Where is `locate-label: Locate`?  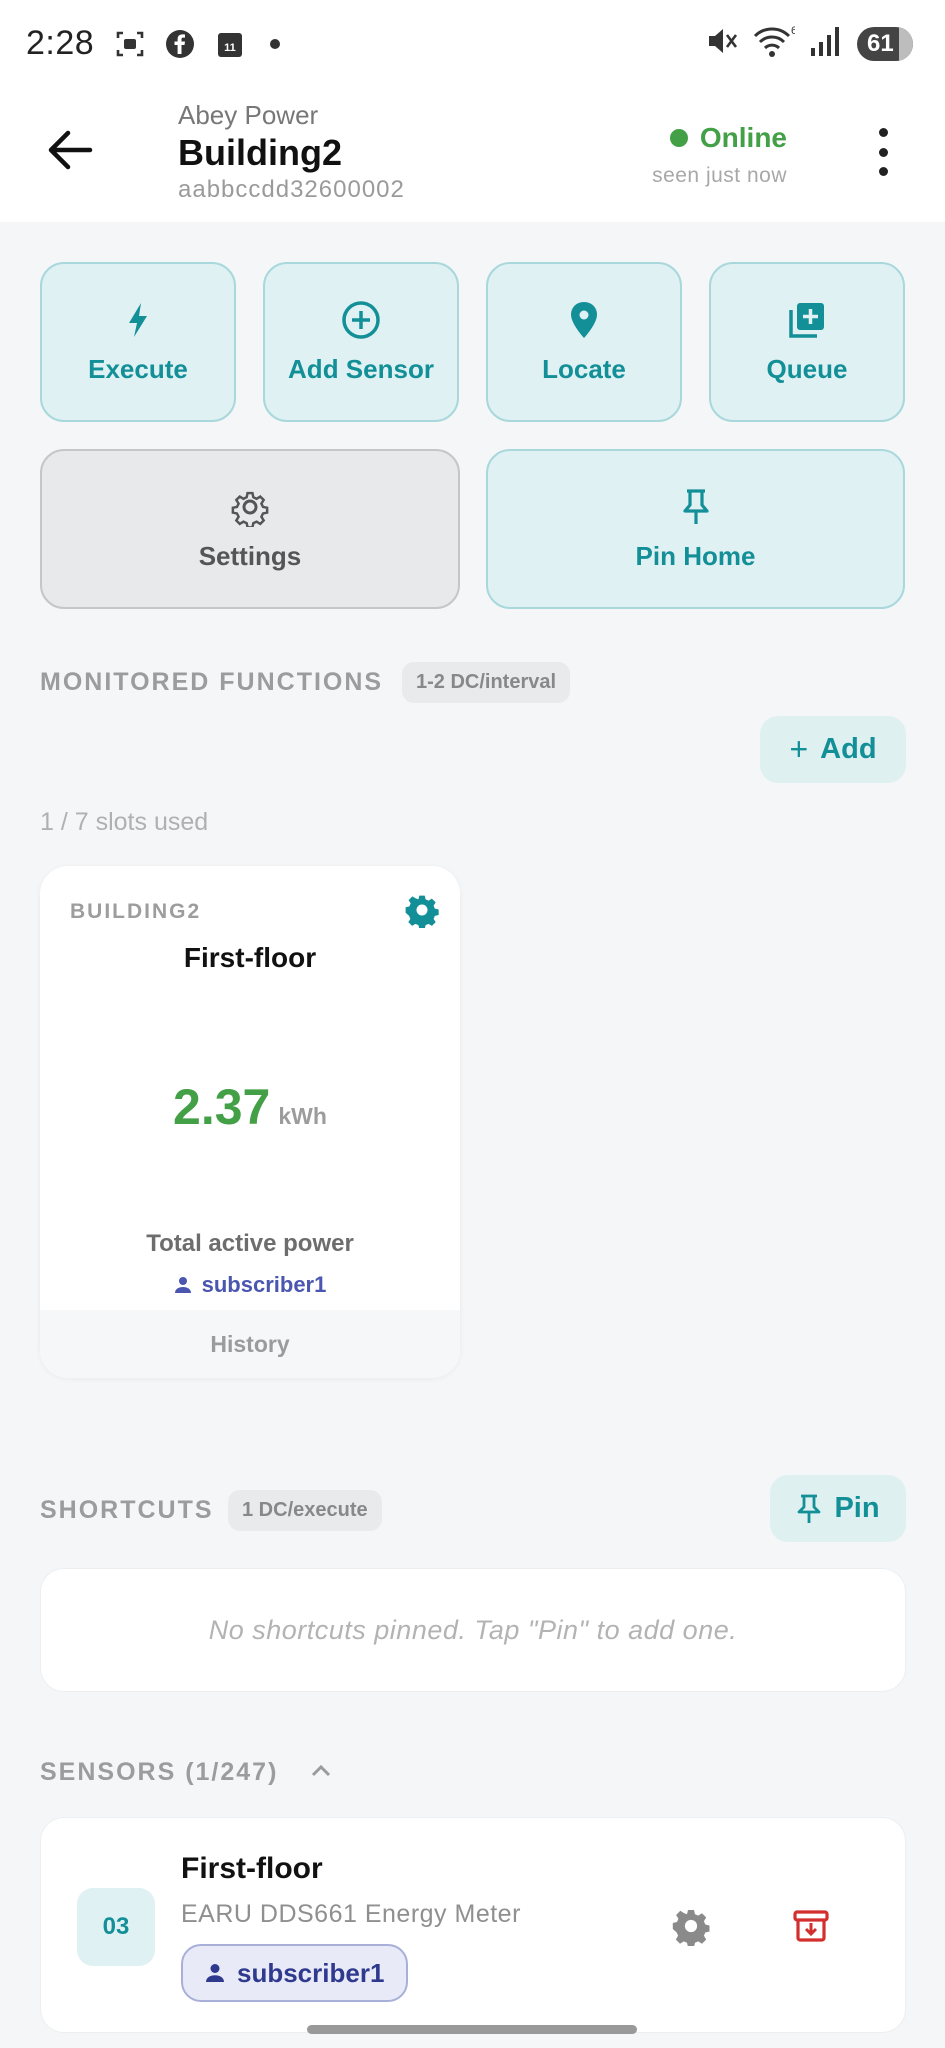
locate-label: Locate is located at coordinates (584, 368).